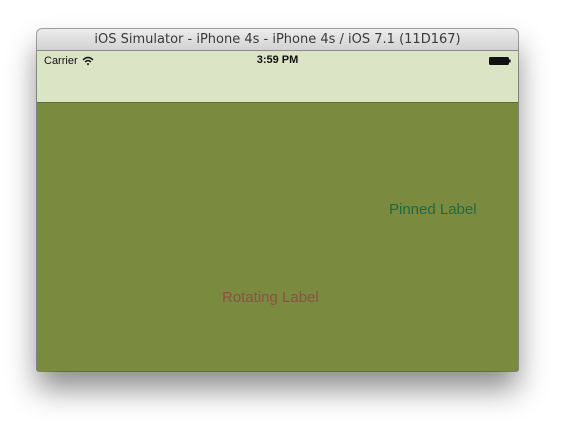 Image resolution: width=572 pixels, height=424 pixels. Describe the element at coordinates (500, 61) in the screenshot. I see `battery-icon` at that location.